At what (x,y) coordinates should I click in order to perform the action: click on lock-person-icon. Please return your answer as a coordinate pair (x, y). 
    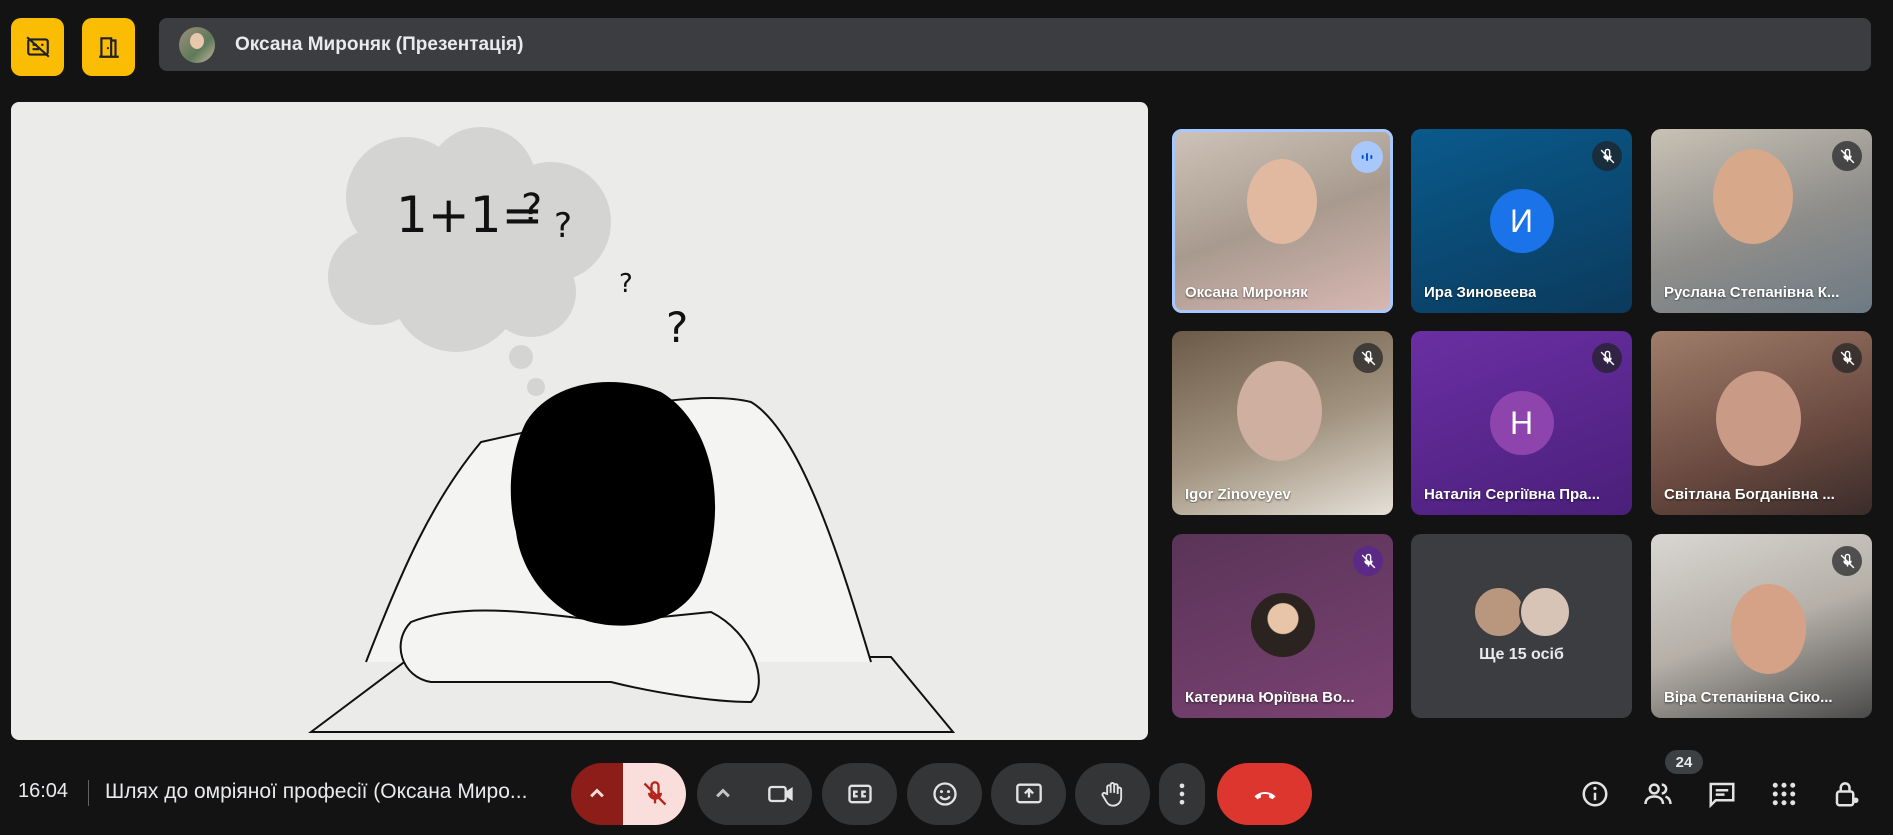
    Looking at the image, I should click on (1847, 794).